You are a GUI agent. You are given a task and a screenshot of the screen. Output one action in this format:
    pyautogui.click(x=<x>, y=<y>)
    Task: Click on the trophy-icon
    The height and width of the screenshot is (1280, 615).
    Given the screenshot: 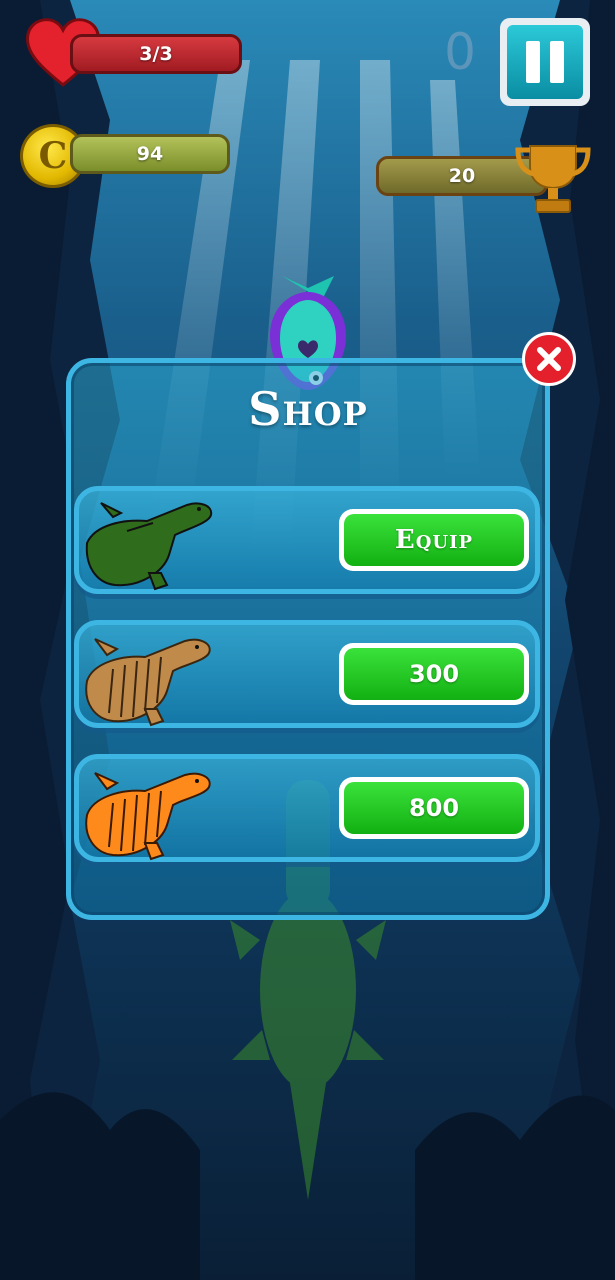 What is the action you would take?
    pyautogui.click(x=553, y=179)
    